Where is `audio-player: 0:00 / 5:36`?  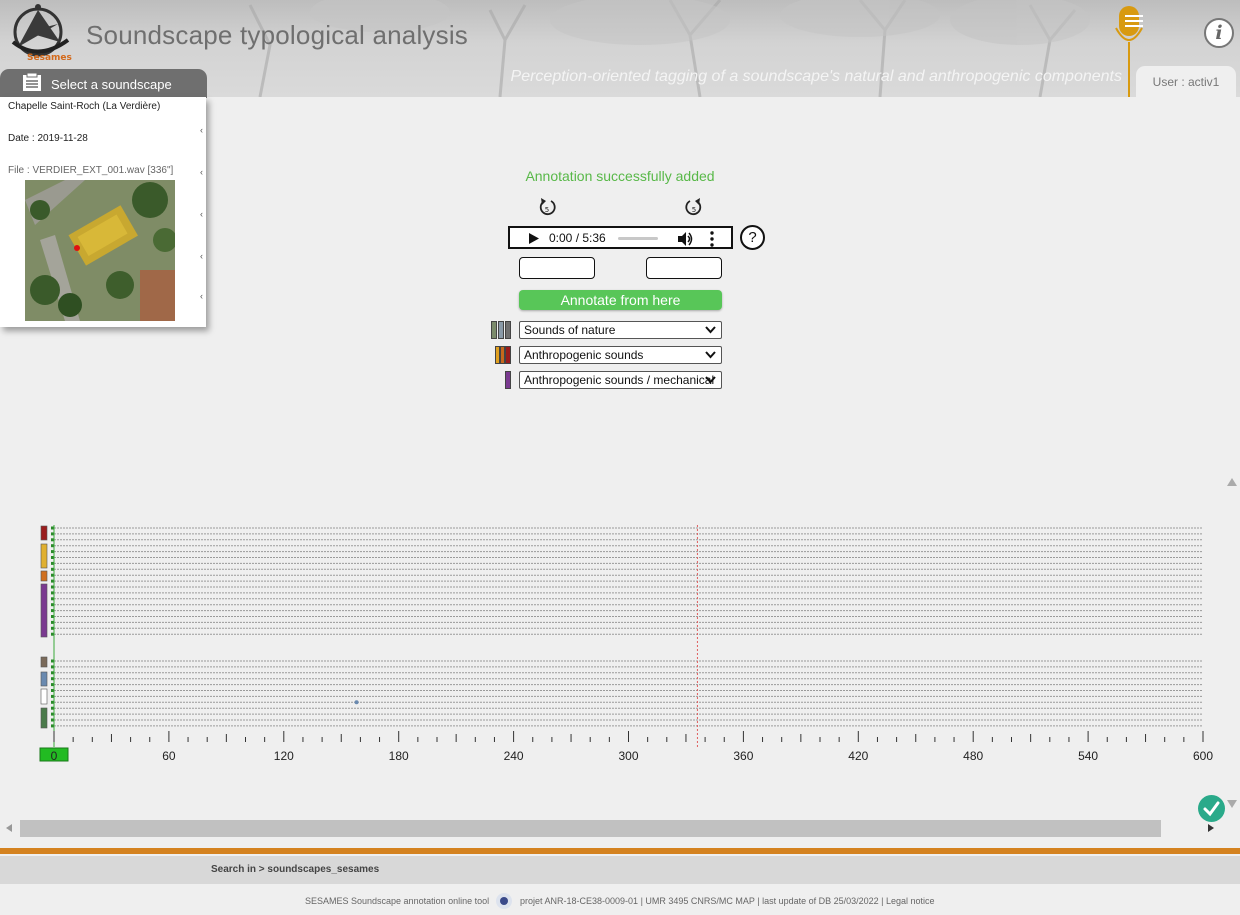
audio-player: 0:00 / 5:36 is located at coordinates (620, 237).